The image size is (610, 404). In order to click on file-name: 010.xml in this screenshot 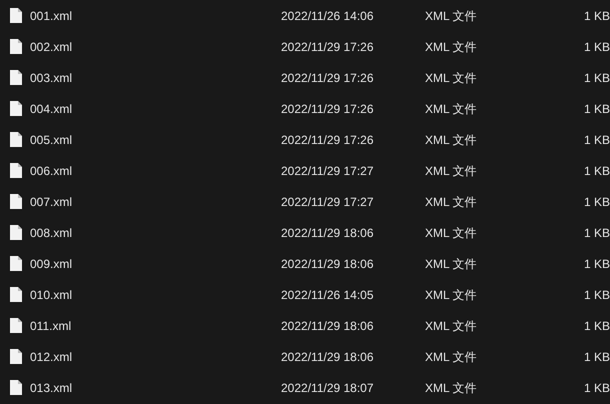, I will do `click(52, 295)`.